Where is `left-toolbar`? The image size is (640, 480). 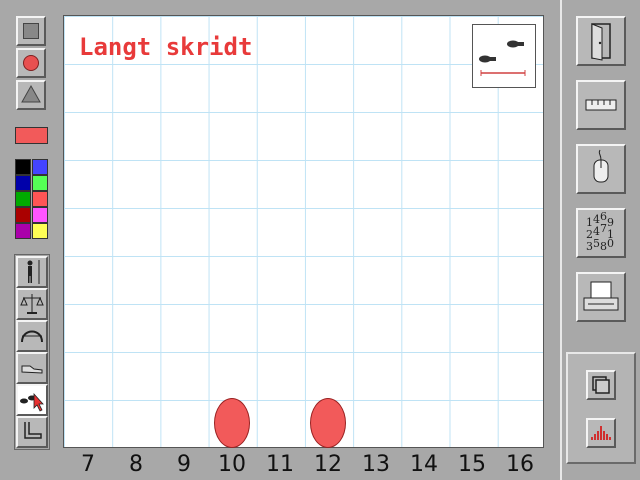 left-toolbar is located at coordinates (30, 240).